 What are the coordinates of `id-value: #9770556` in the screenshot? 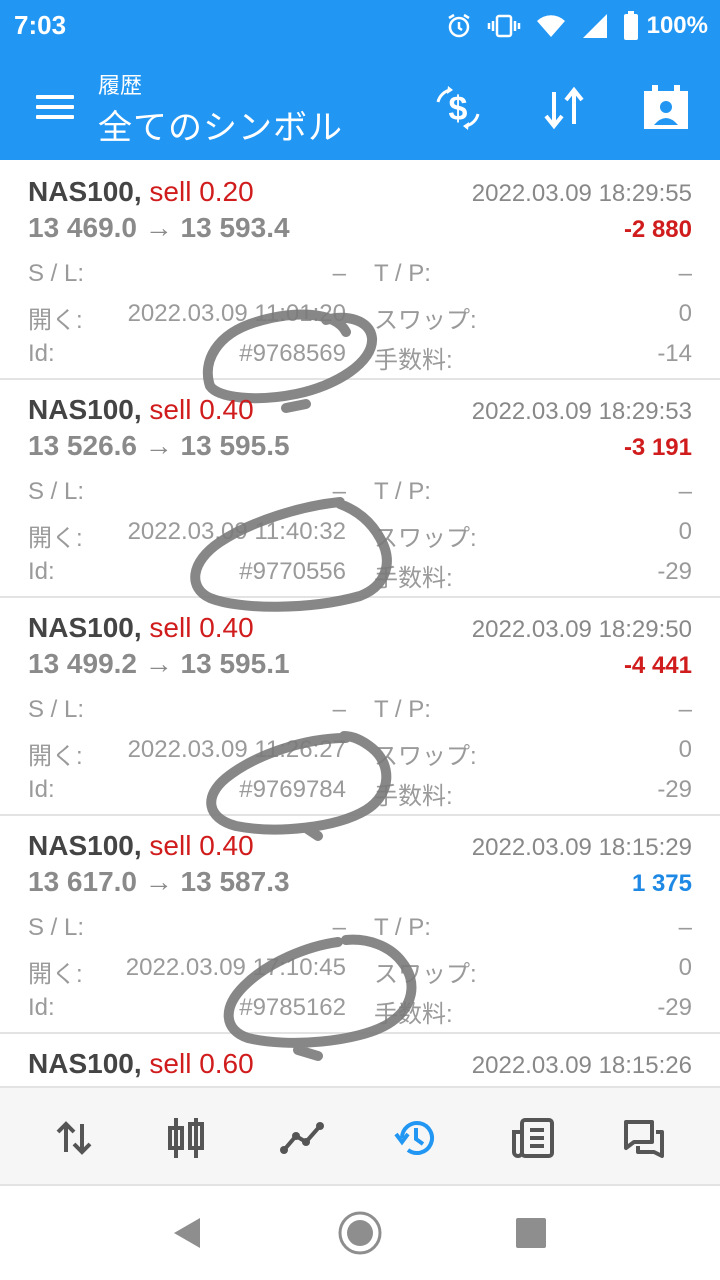 It's located at (292, 571).